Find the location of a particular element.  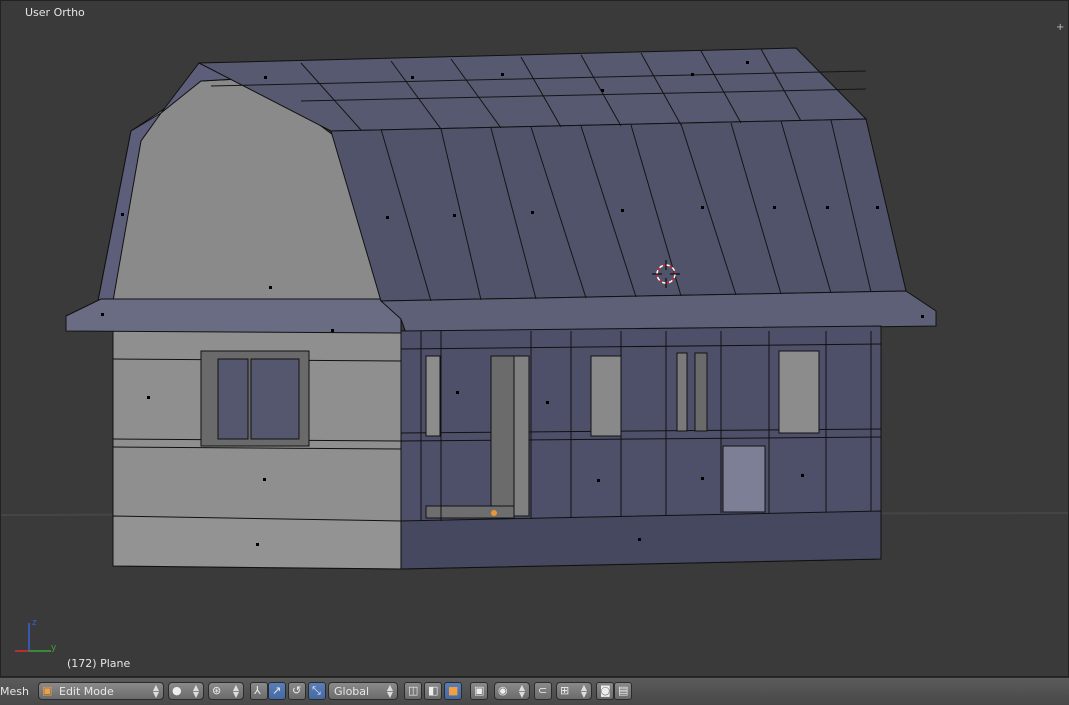

mode-icon: ▣ is located at coordinates (47, 690).